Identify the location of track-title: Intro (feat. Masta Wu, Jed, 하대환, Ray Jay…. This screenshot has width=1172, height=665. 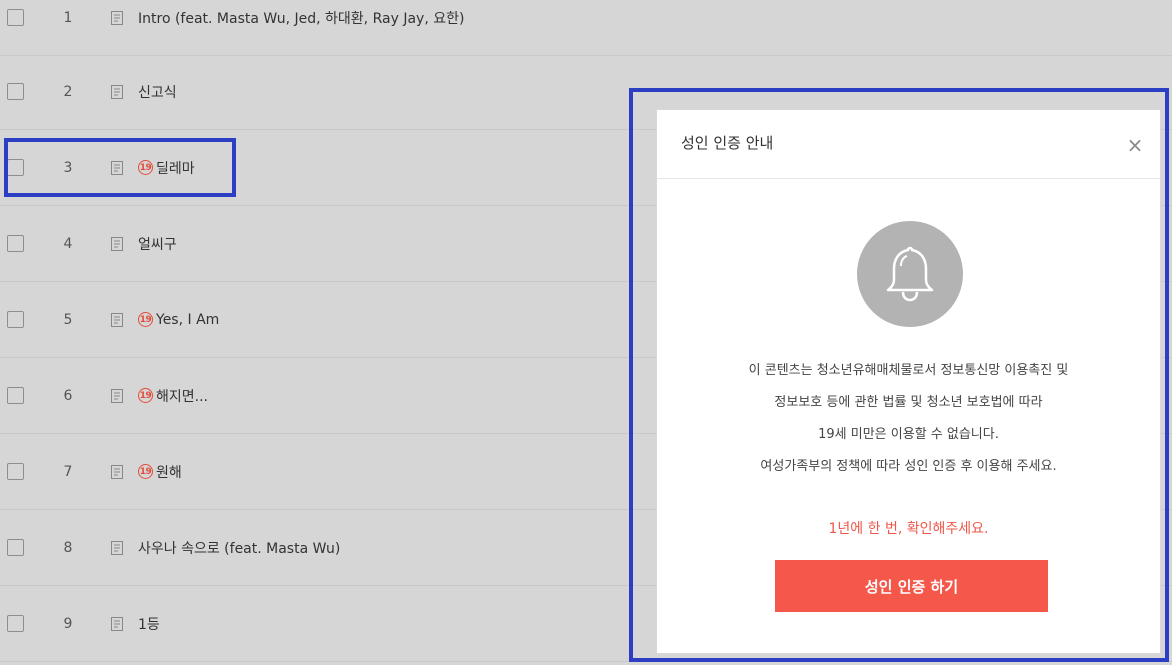
(301, 18).